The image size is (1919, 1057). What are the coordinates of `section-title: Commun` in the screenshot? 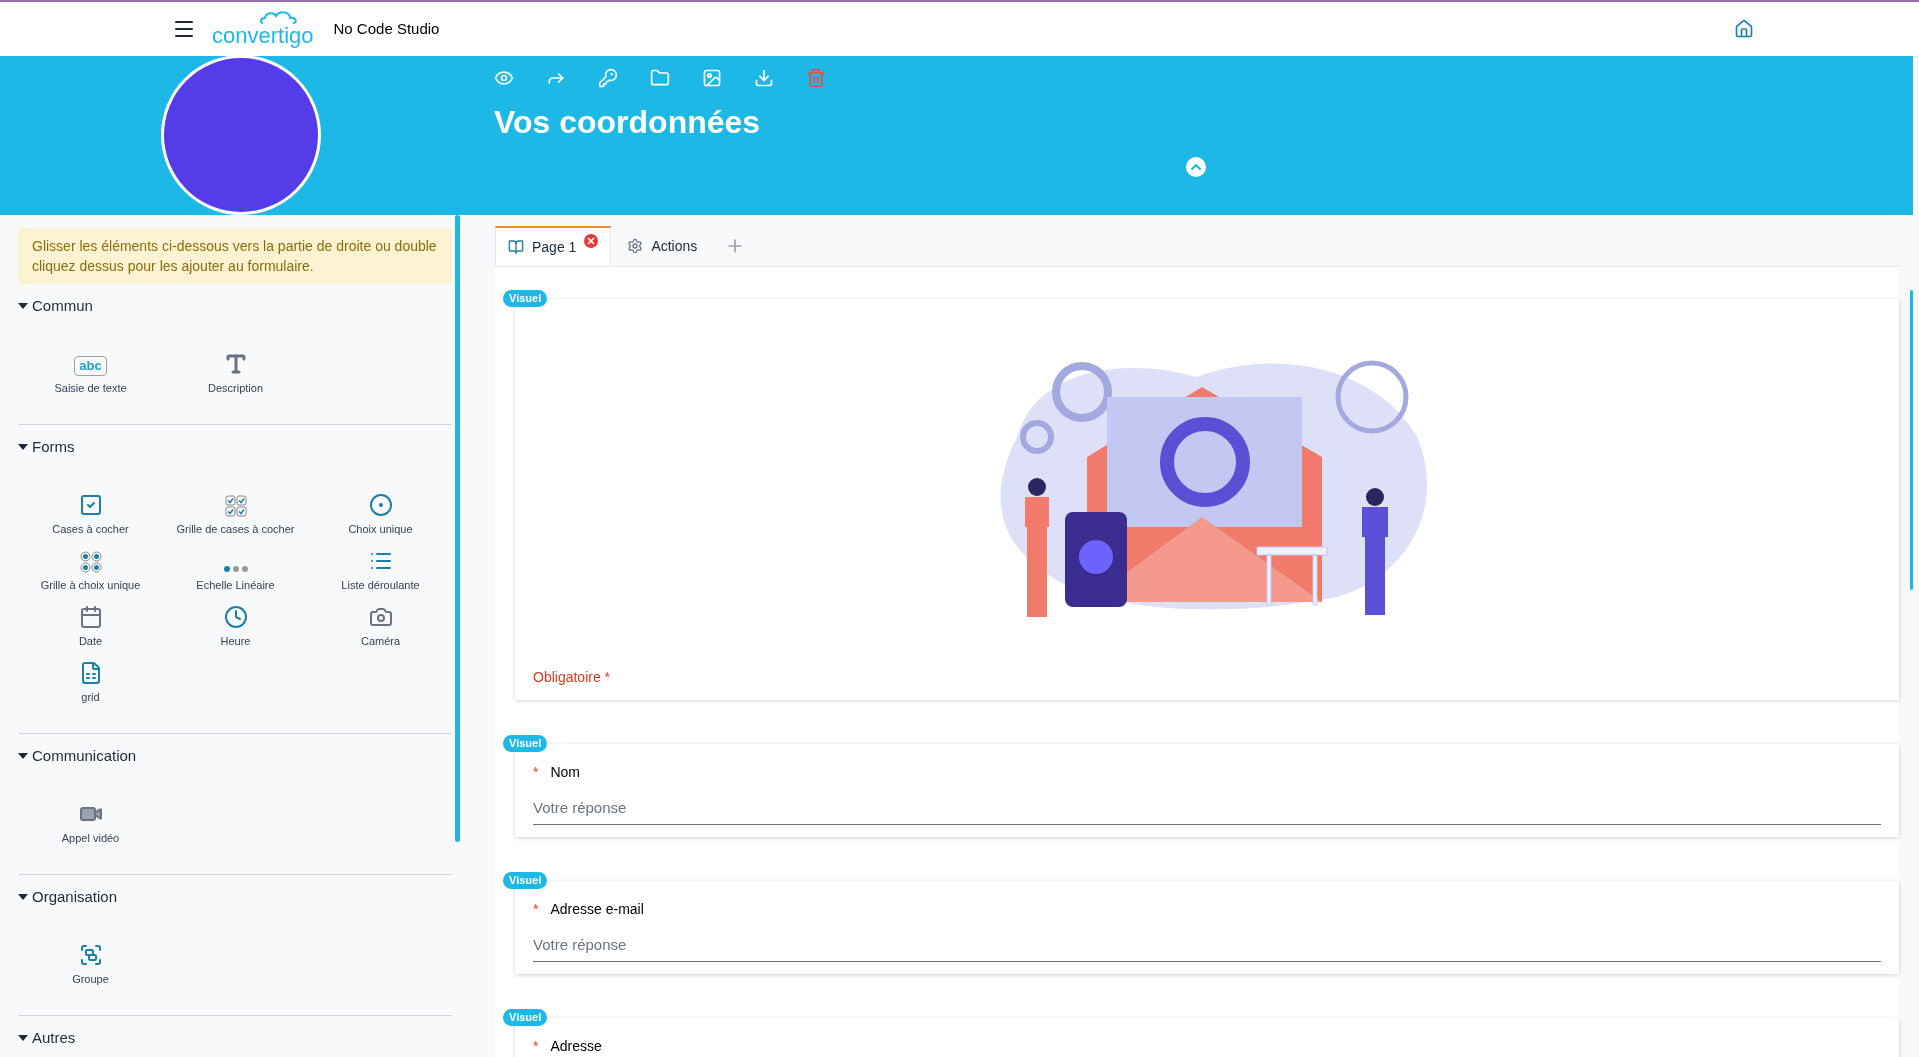 It's located at (62, 305).